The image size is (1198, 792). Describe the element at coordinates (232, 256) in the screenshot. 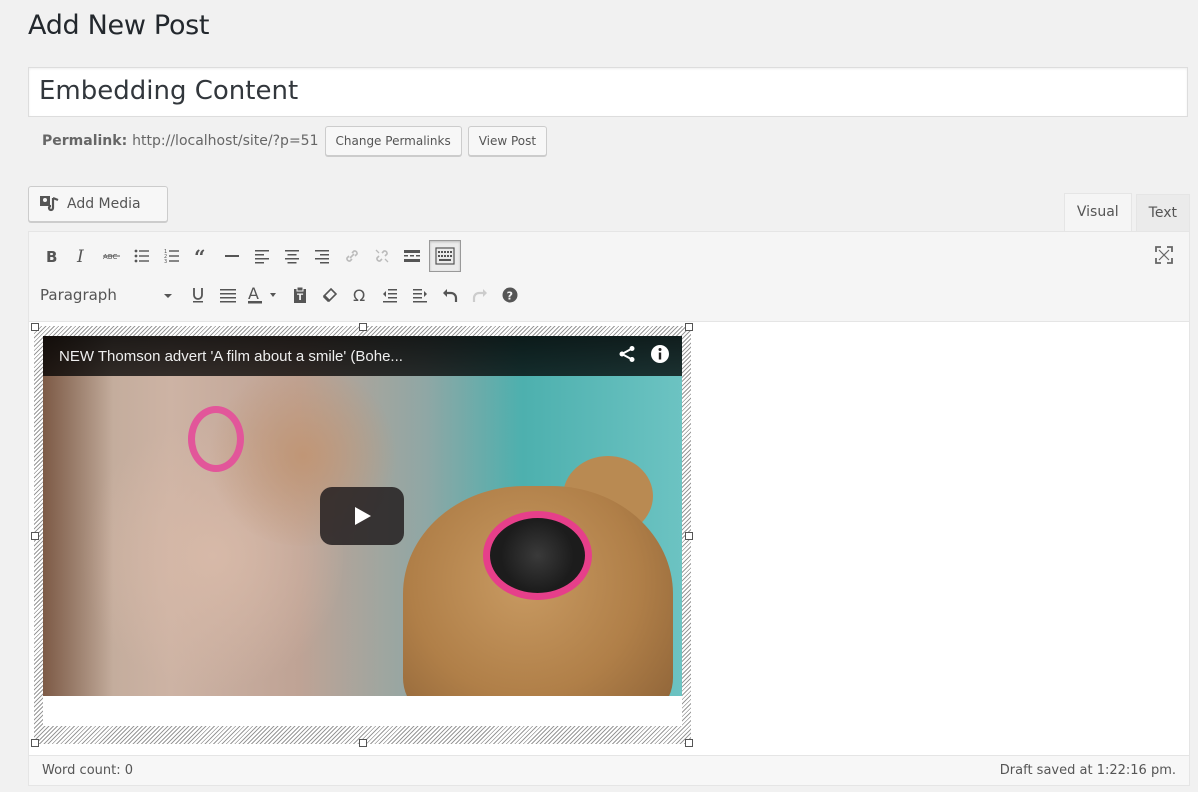

I see `horizontal-rule-icon` at that location.